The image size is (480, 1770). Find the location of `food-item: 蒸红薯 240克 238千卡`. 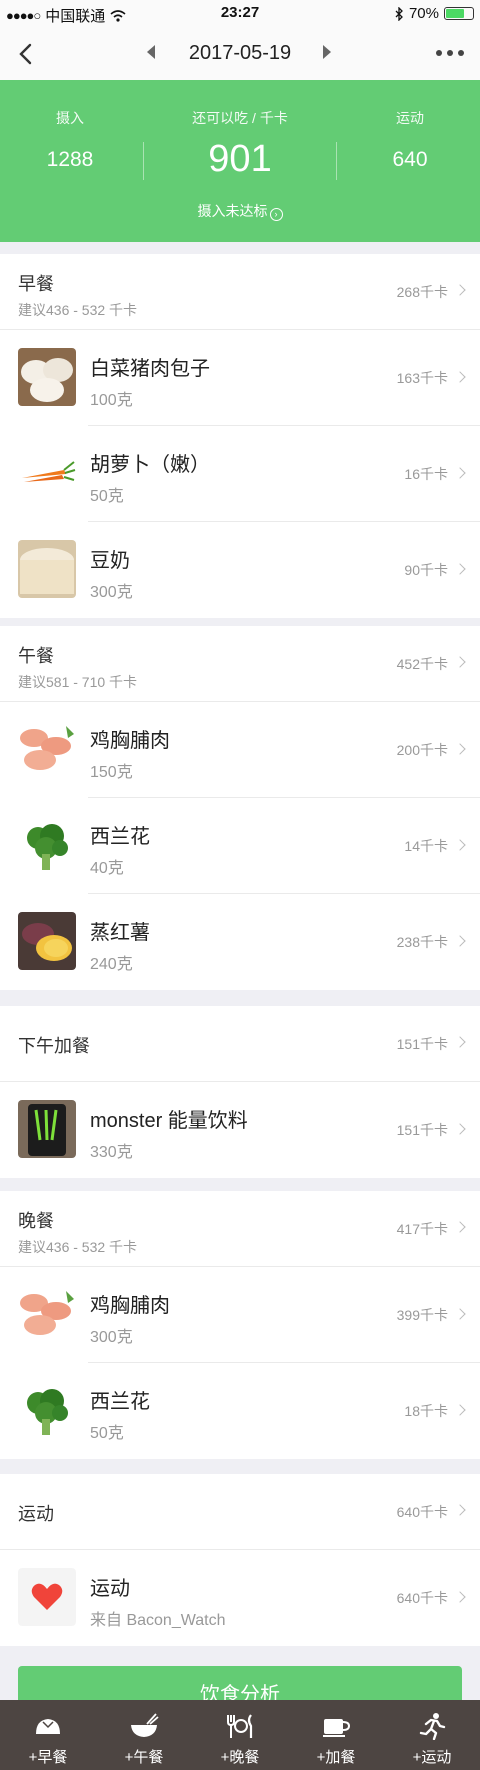

food-item: 蒸红薯 240克 238千卡 is located at coordinates (240, 942).